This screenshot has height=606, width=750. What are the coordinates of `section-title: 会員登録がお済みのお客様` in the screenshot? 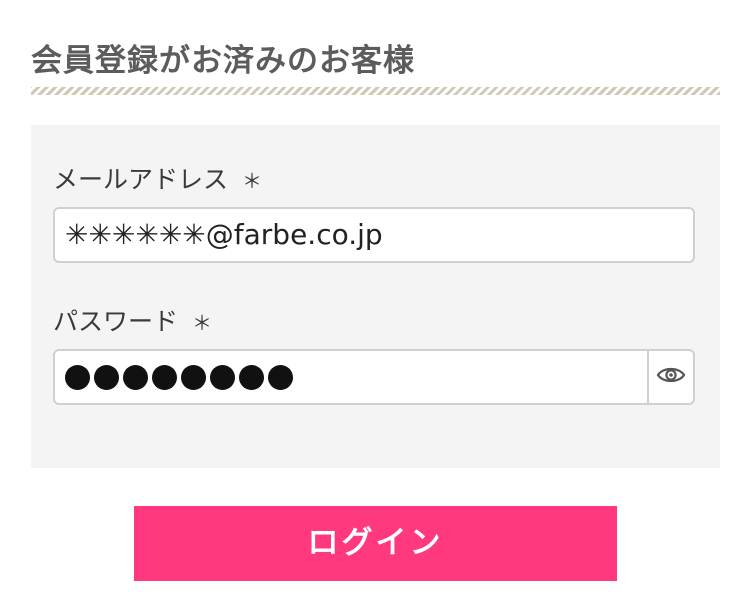 It's located at (223, 61).